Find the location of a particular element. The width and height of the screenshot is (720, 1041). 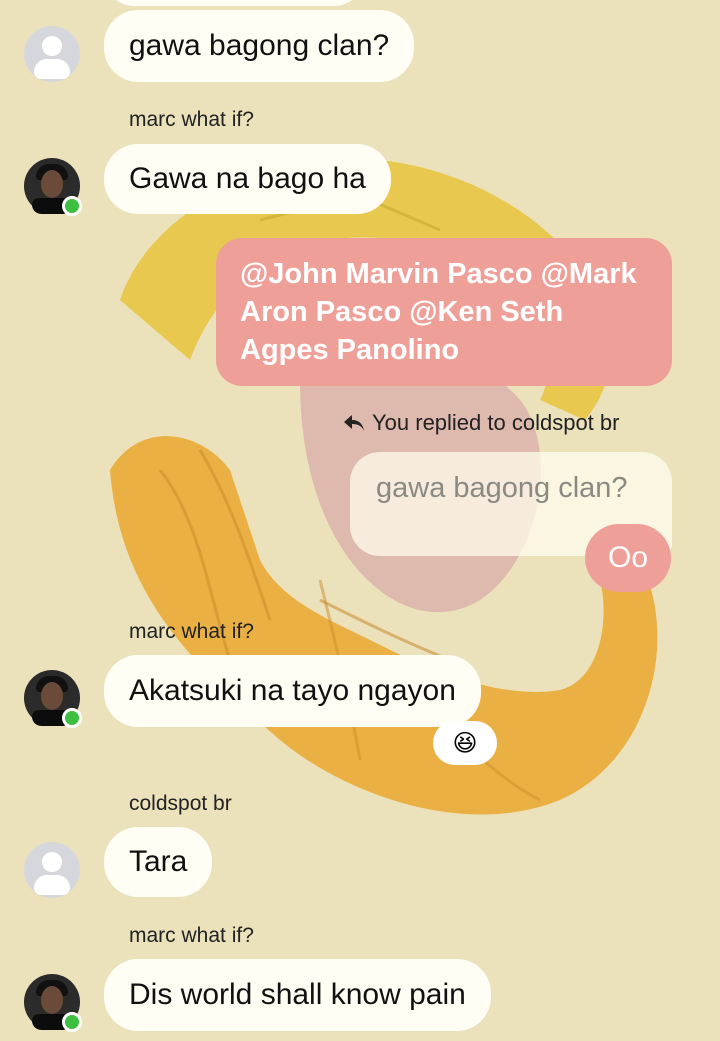

previous-bubble-edge is located at coordinates (234, 3).